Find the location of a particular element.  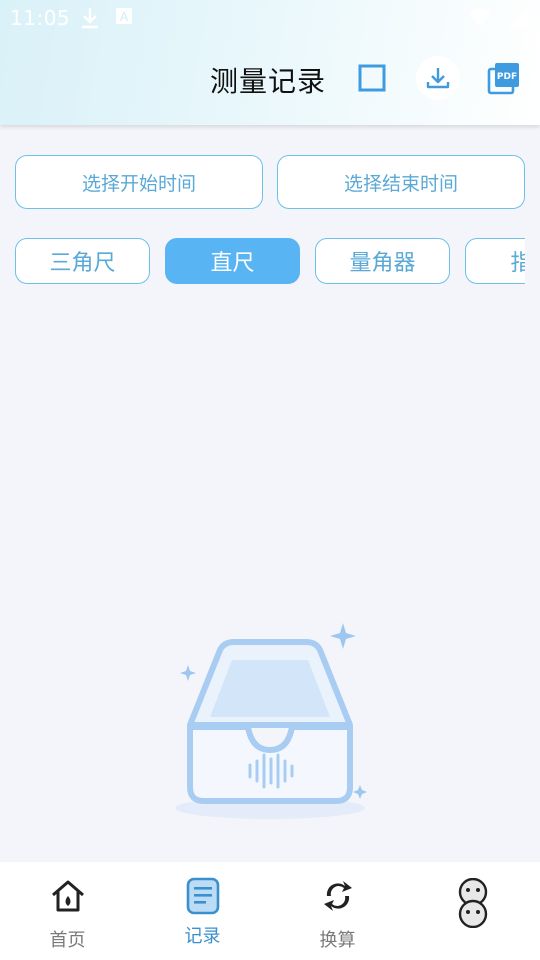

page-title: 测量记录 is located at coordinates (268, 81).